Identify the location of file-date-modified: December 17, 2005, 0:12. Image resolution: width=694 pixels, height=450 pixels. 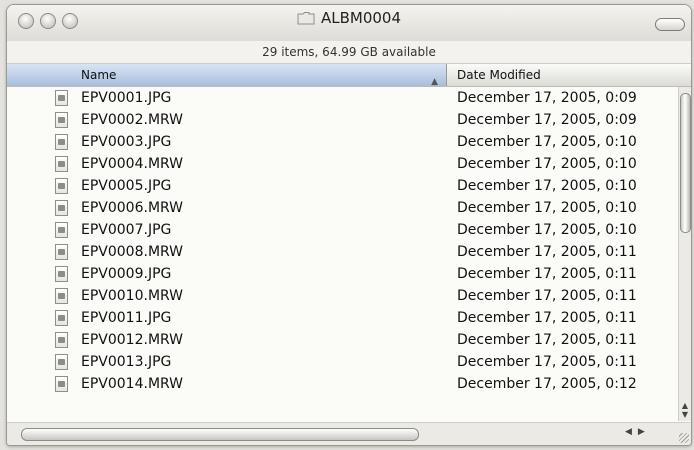
(547, 384).